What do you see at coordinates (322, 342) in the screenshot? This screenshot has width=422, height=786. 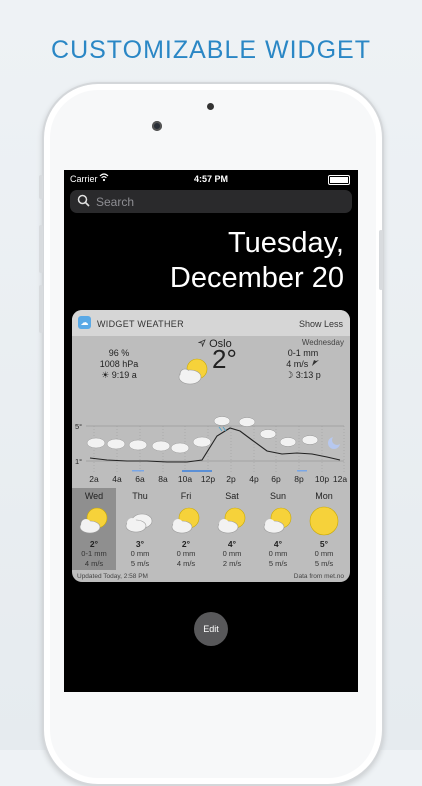 I see `current-day-name: Wednesday` at bounding box center [322, 342].